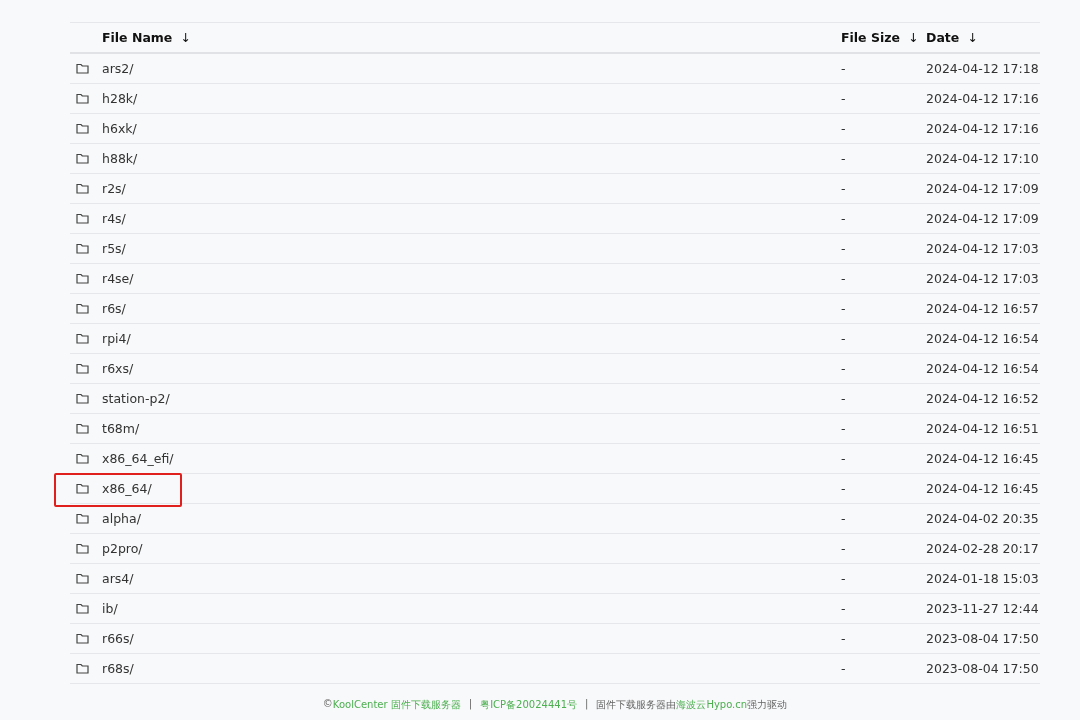 The height and width of the screenshot is (720, 1080). Describe the element at coordinates (146, 37) in the screenshot. I see `column-header: File Name ↓` at that location.